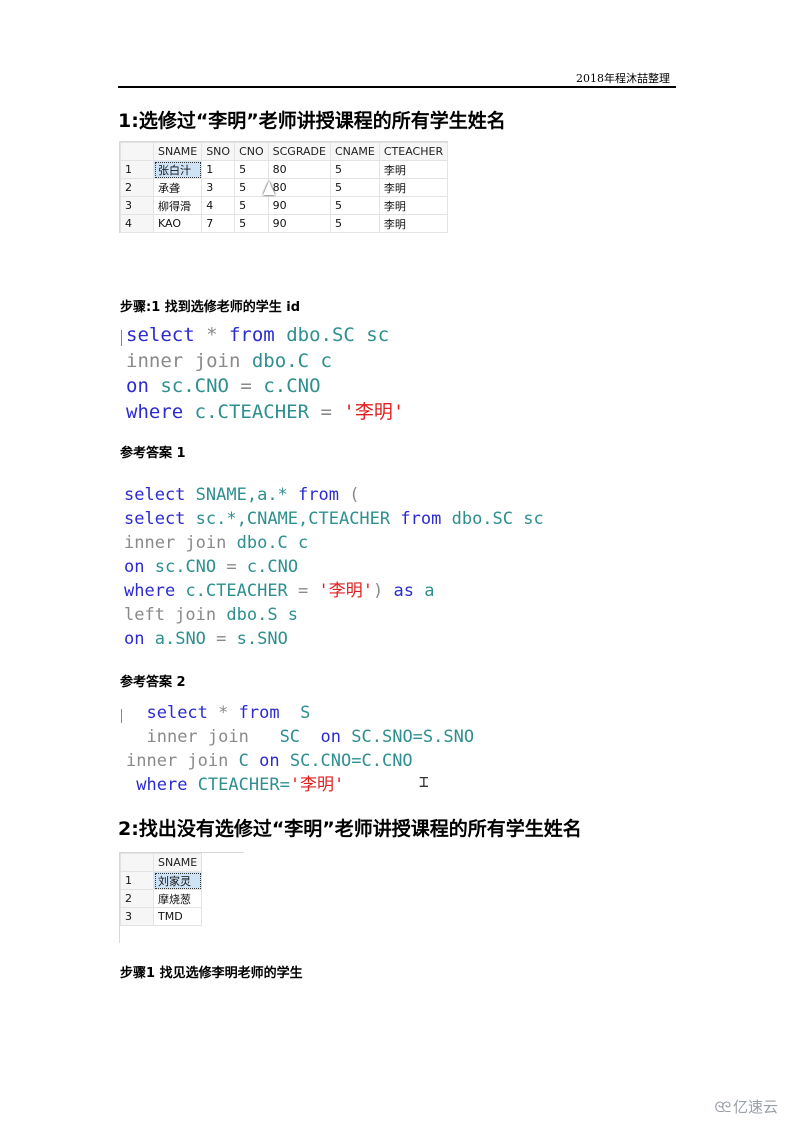 This screenshot has width=794, height=1123. I want to click on code-token: select, so click(155, 495).